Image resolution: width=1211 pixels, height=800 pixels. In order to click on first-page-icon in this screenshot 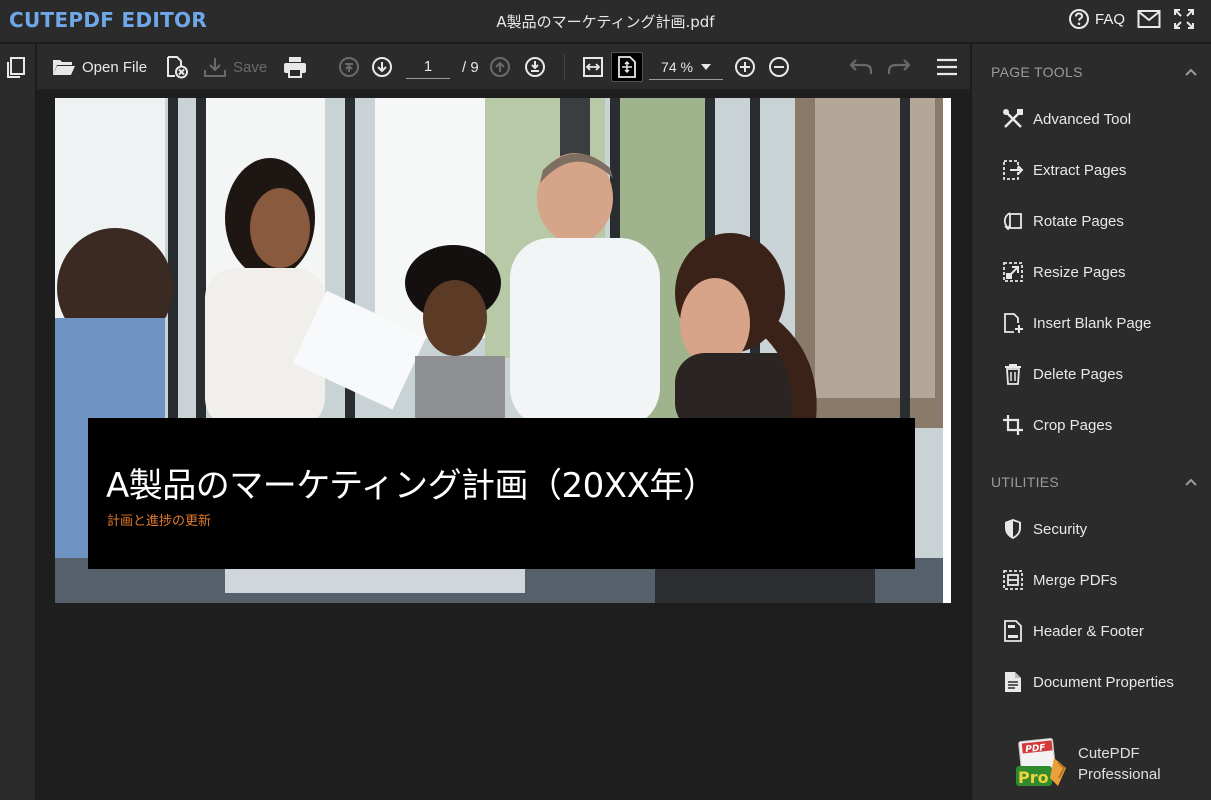, I will do `click(349, 67)`.